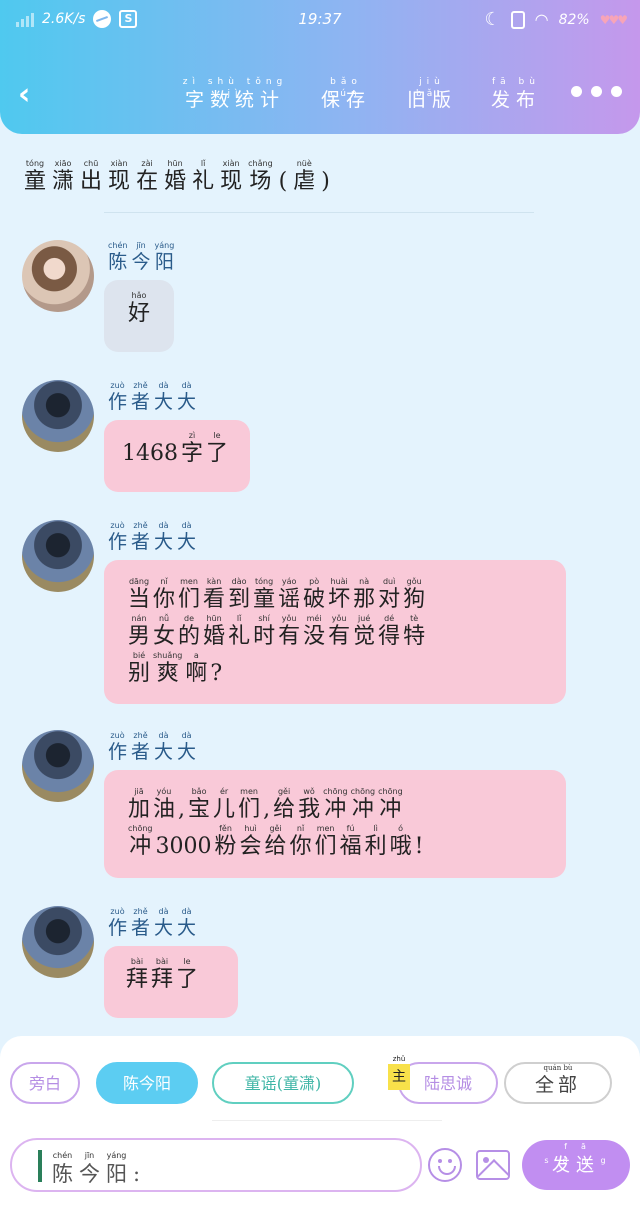  I want to click on pinyin: ér, so click(224, 791).